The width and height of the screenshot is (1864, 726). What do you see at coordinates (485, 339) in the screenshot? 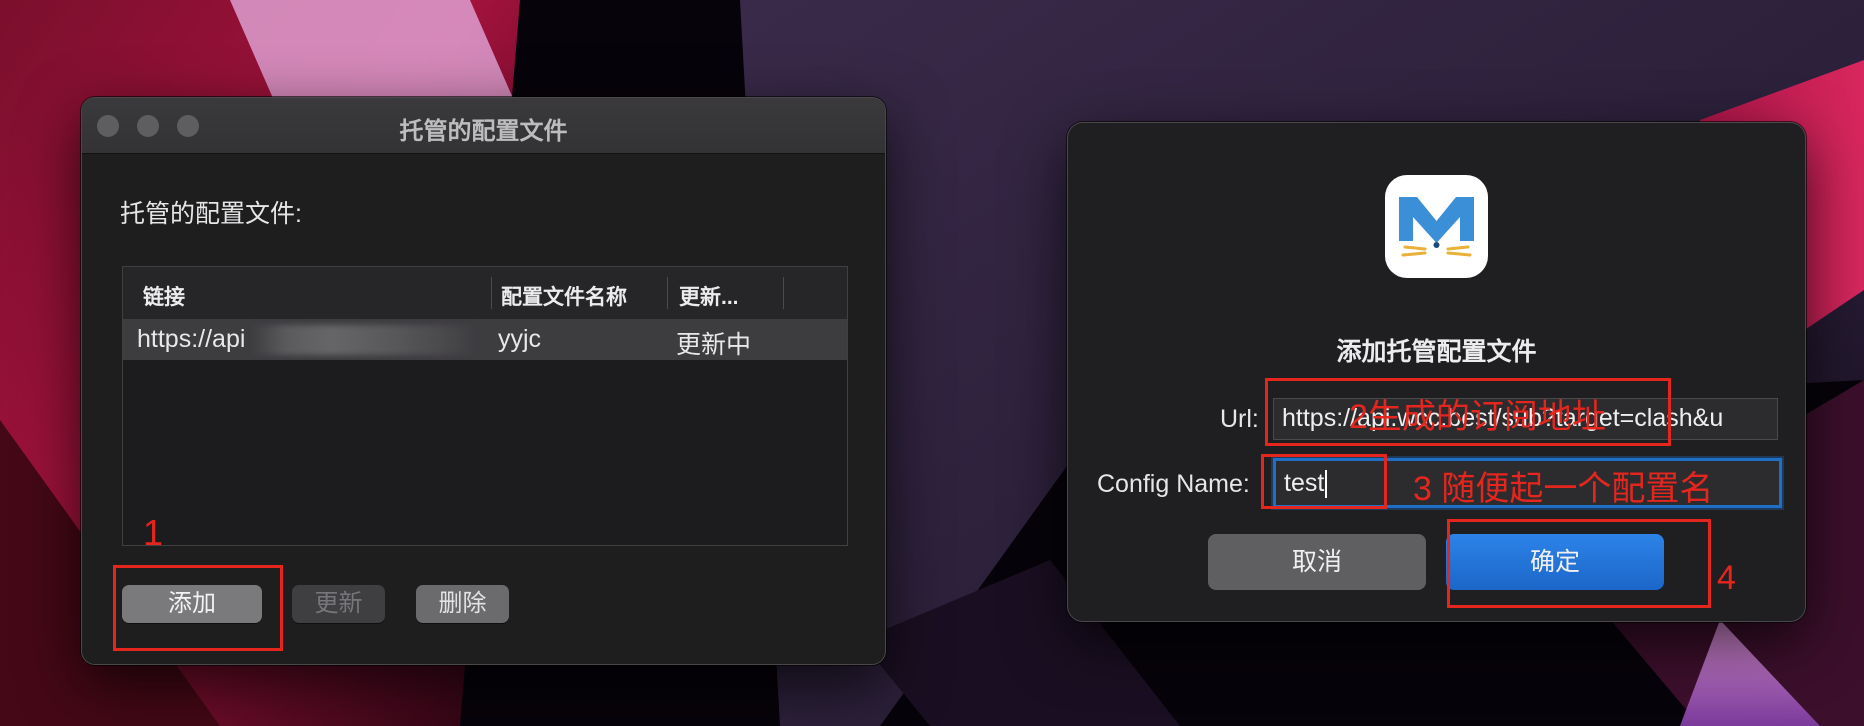
I see `table-row: https://api yyjc 更新中` at bounding box center [485, 339].